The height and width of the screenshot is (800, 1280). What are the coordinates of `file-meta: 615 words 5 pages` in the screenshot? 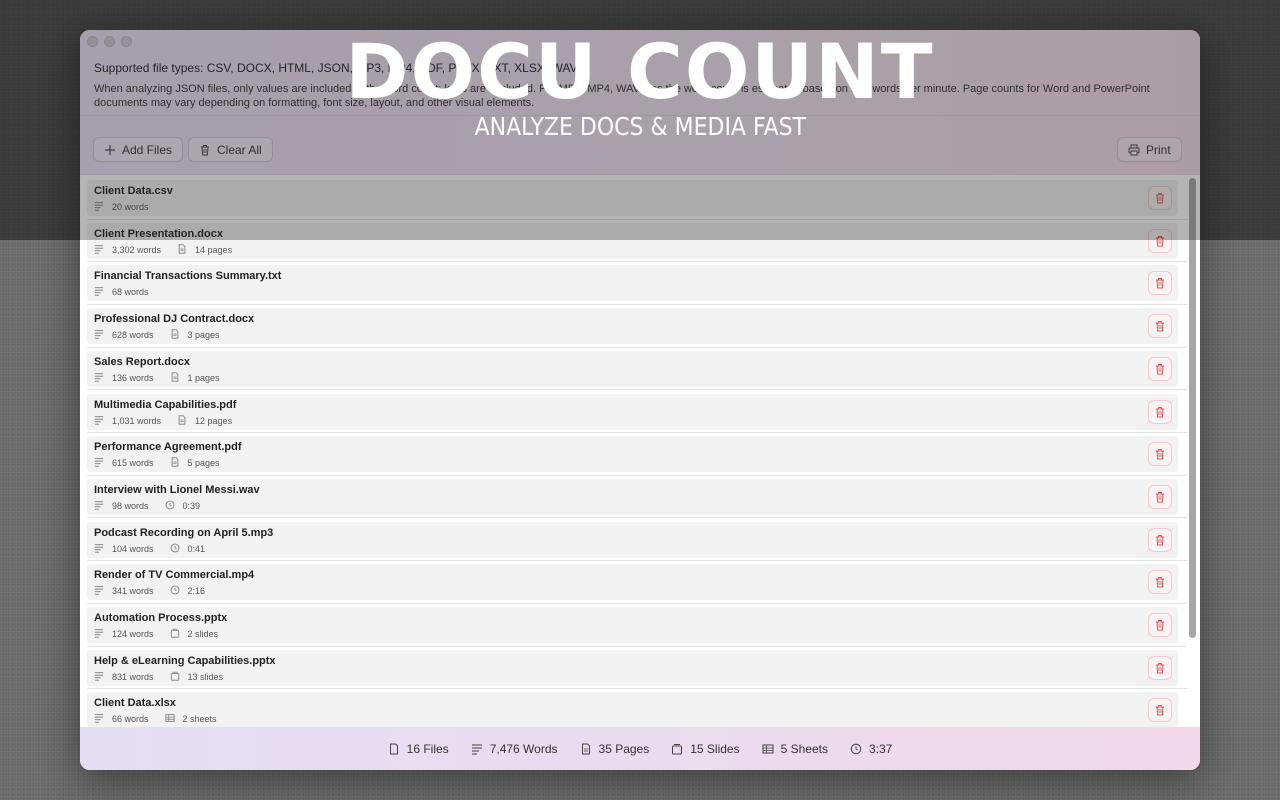 It's located at (157, 463).